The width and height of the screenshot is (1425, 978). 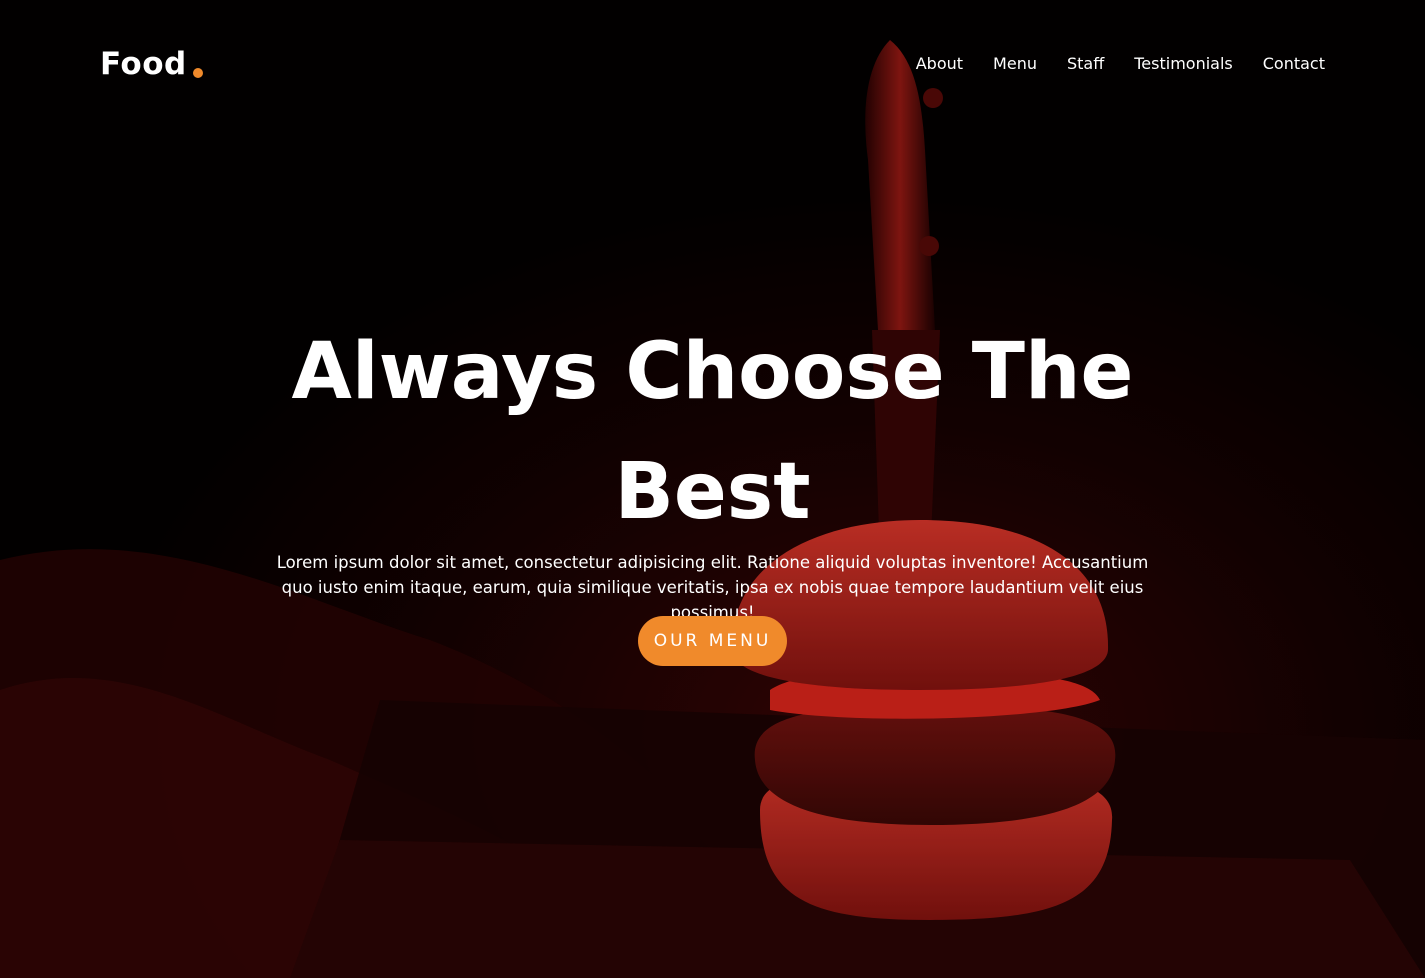 I want to click on nav-link-testimonials: Testimonials, so click(x=1183, y=63).